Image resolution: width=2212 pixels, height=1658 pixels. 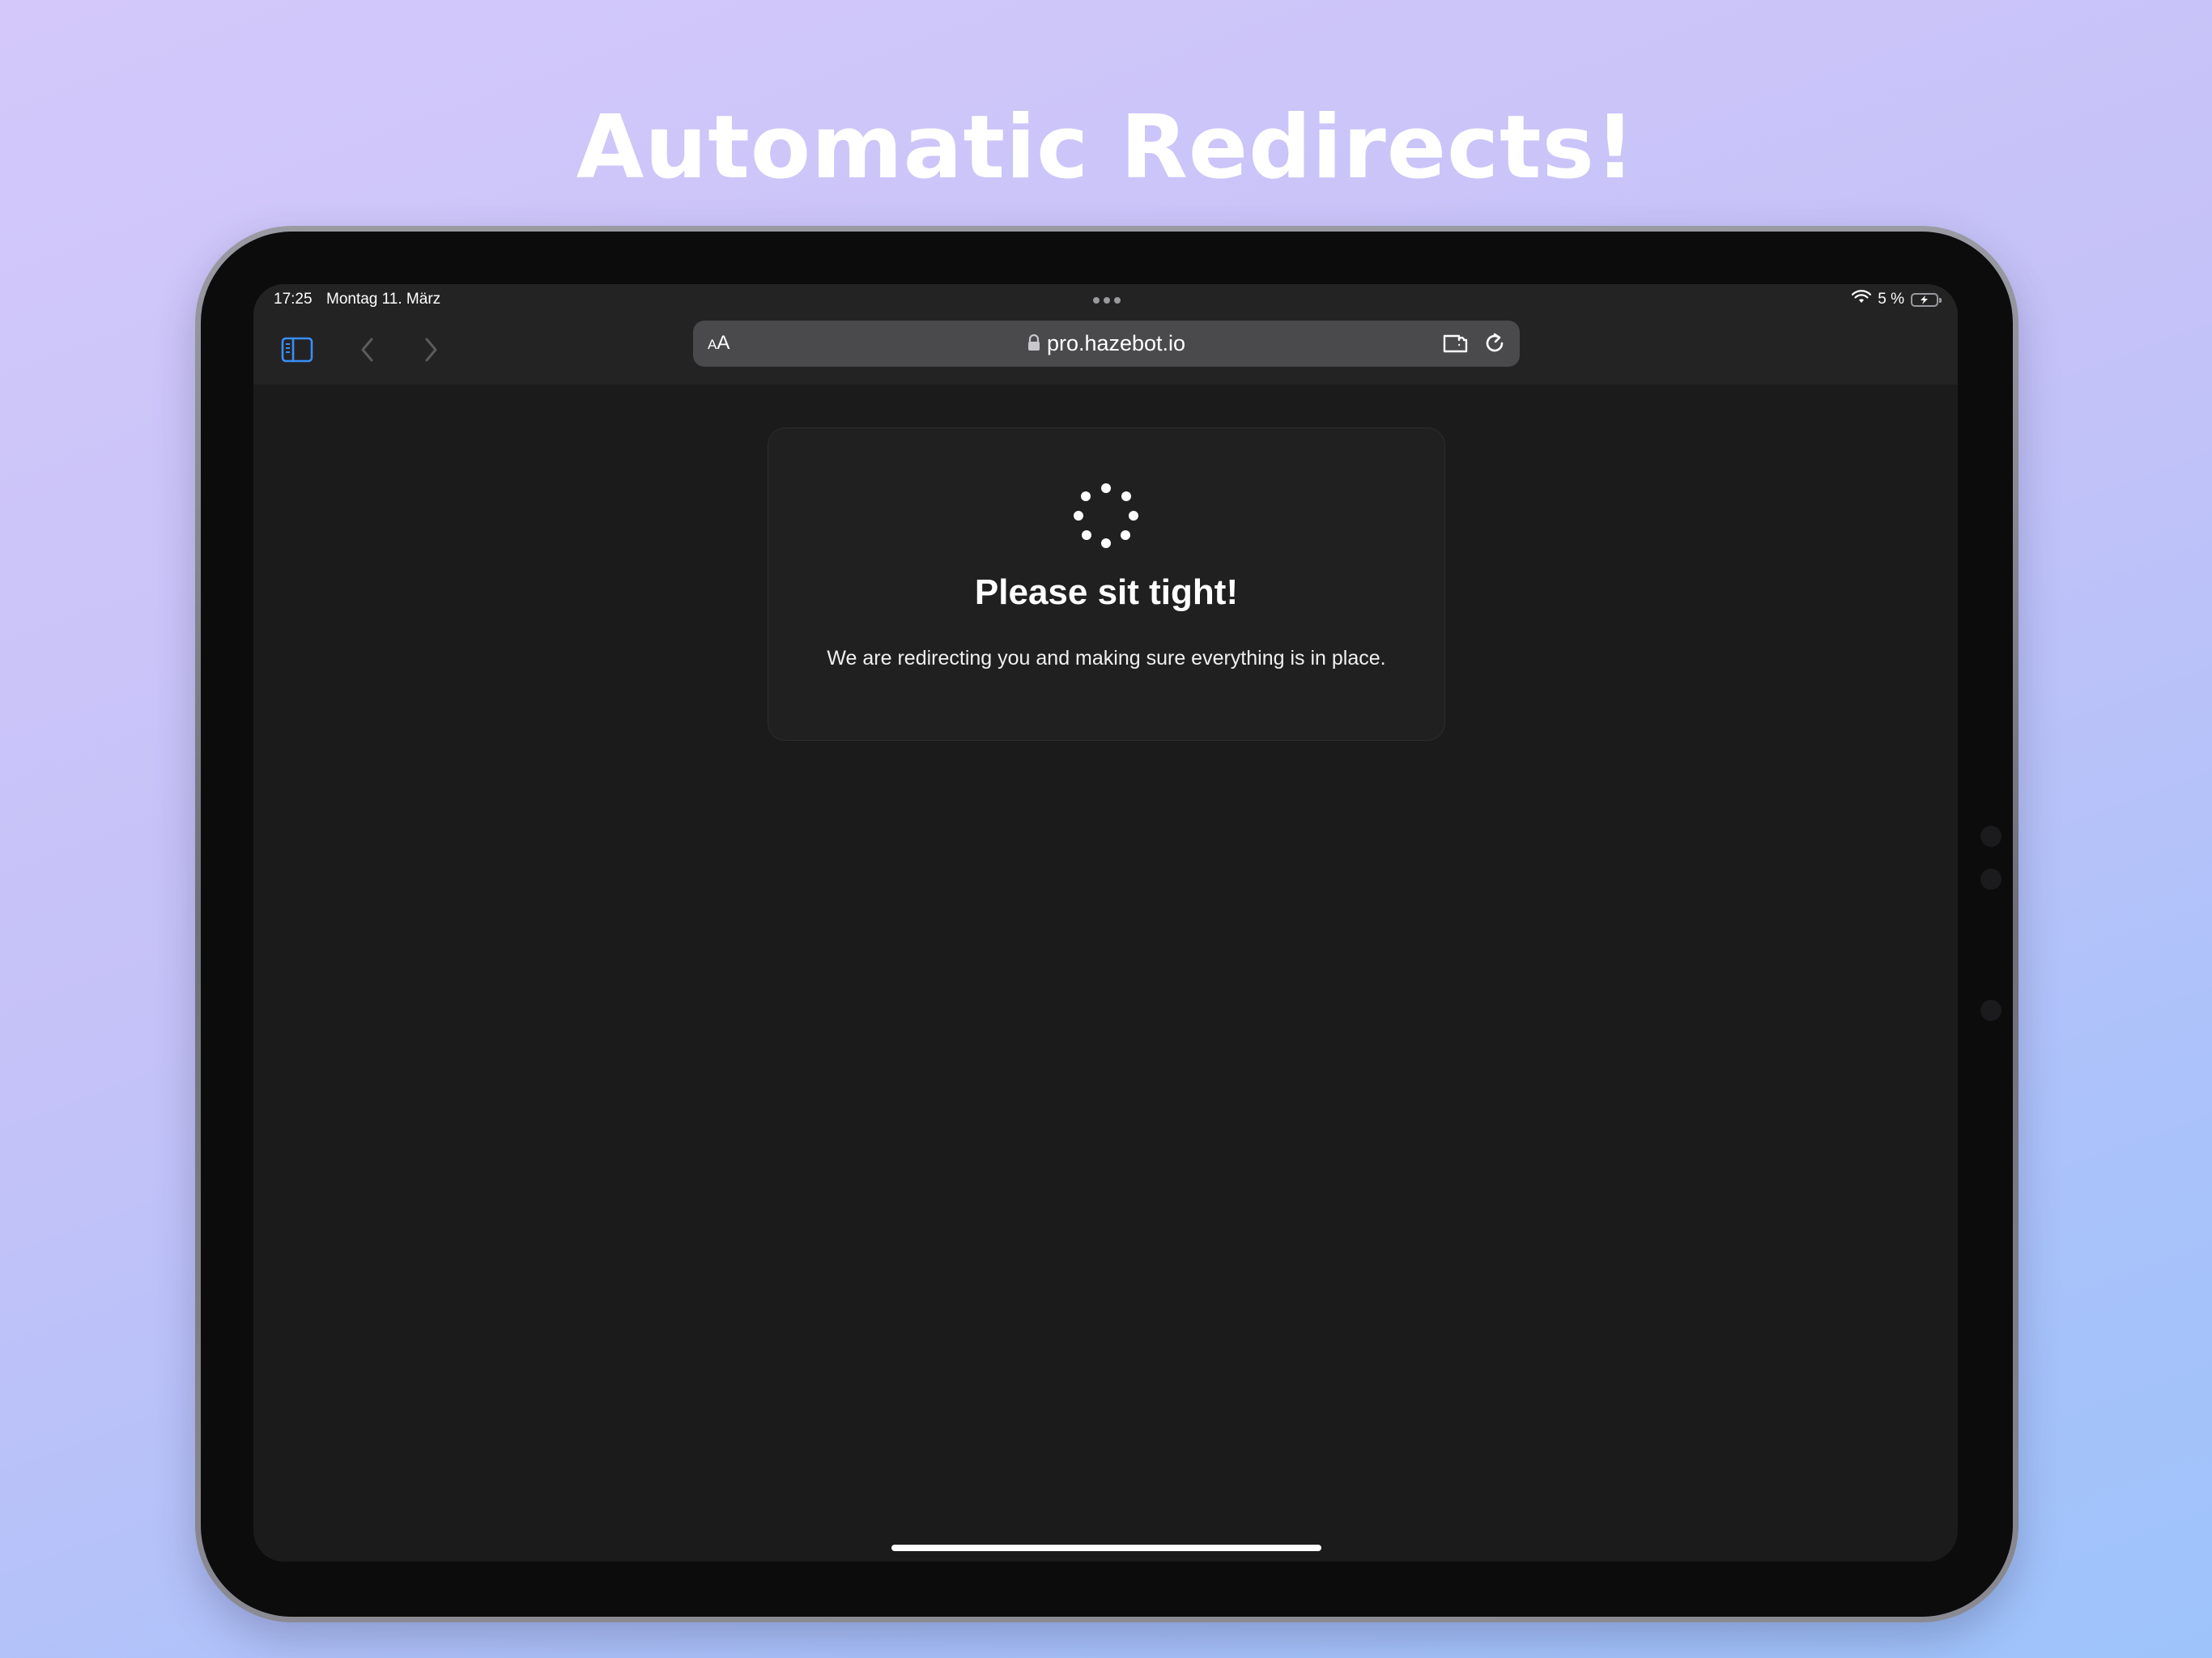 I want to click on status-date: Montag 11. März, so click(x=383, y=299).